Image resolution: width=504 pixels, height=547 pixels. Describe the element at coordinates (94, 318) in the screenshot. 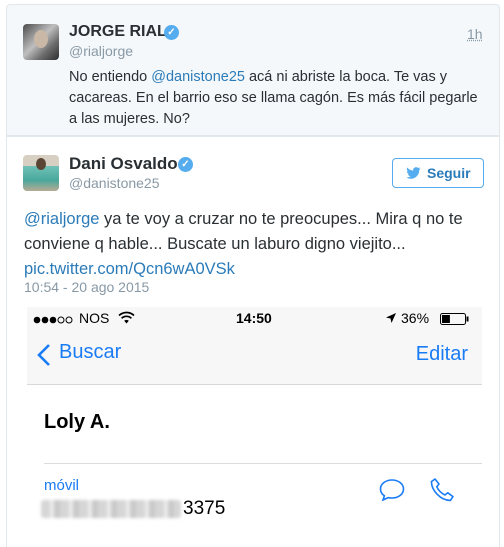

I see `carrier-label: NOS` at that location.